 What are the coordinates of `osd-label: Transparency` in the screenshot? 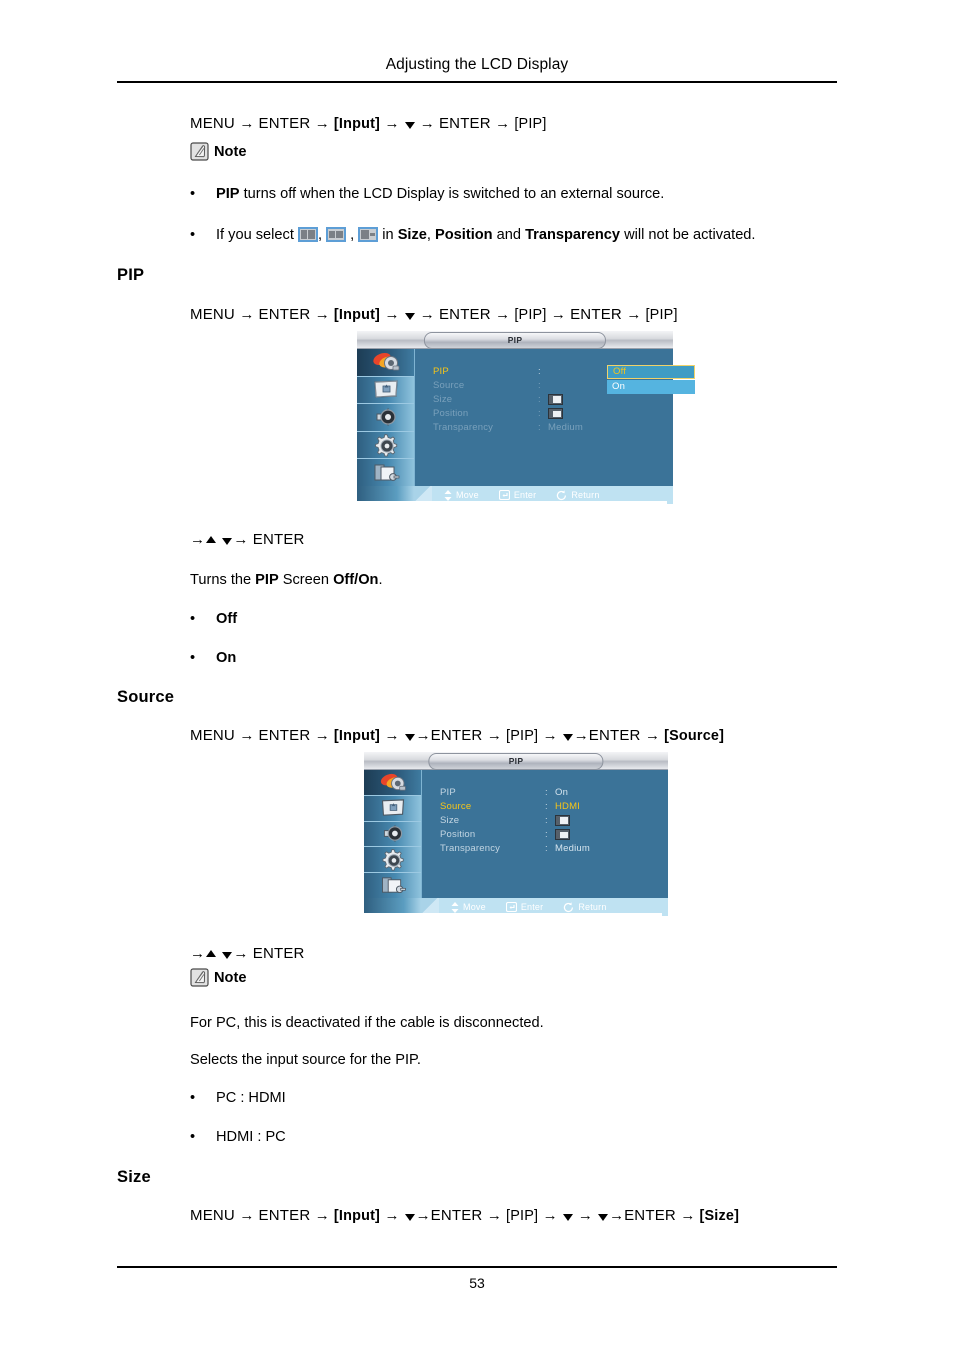 It's located at (463, 427).